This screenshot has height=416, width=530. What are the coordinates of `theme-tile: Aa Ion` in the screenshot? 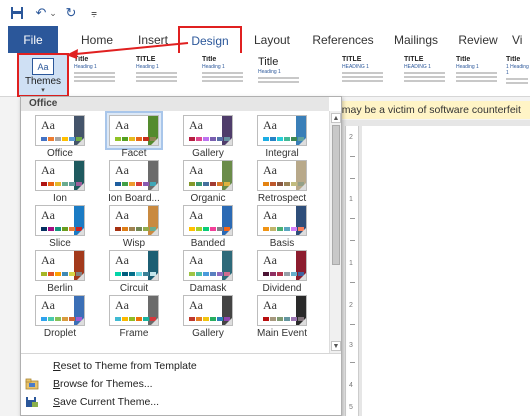 It's located at (60, 181).